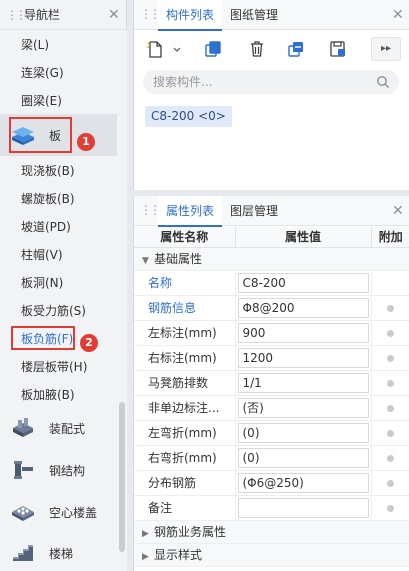 This screenshot has height=571, width=409. Describe the element at coordinates (148, 261) in the screenshot. I see `collapse-caret-icon: ▼` at that location.